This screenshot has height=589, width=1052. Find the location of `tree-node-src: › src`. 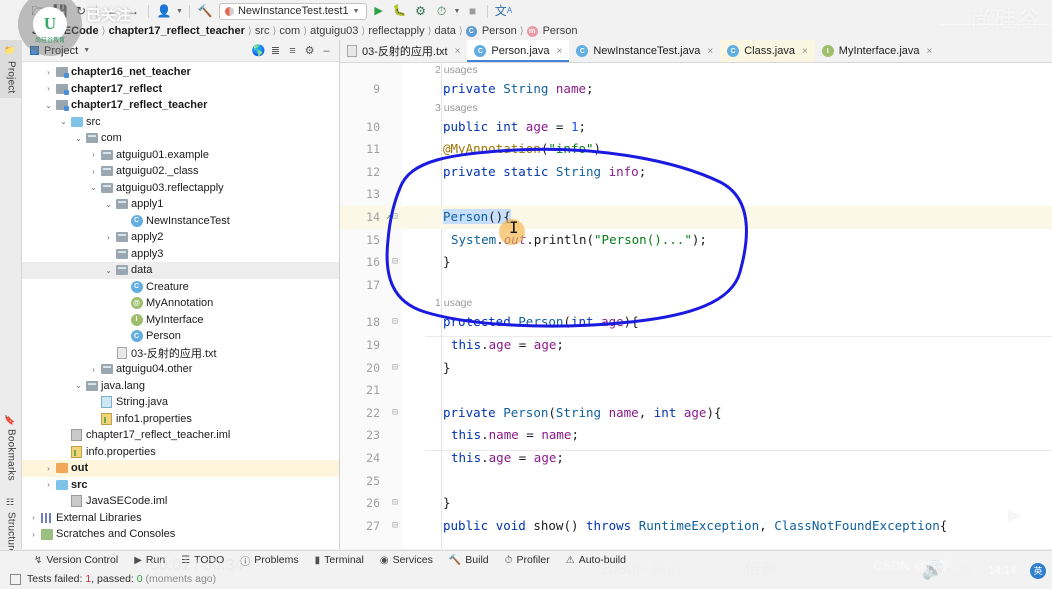

tree-node-src: › src is located at coordinates (180, 485).